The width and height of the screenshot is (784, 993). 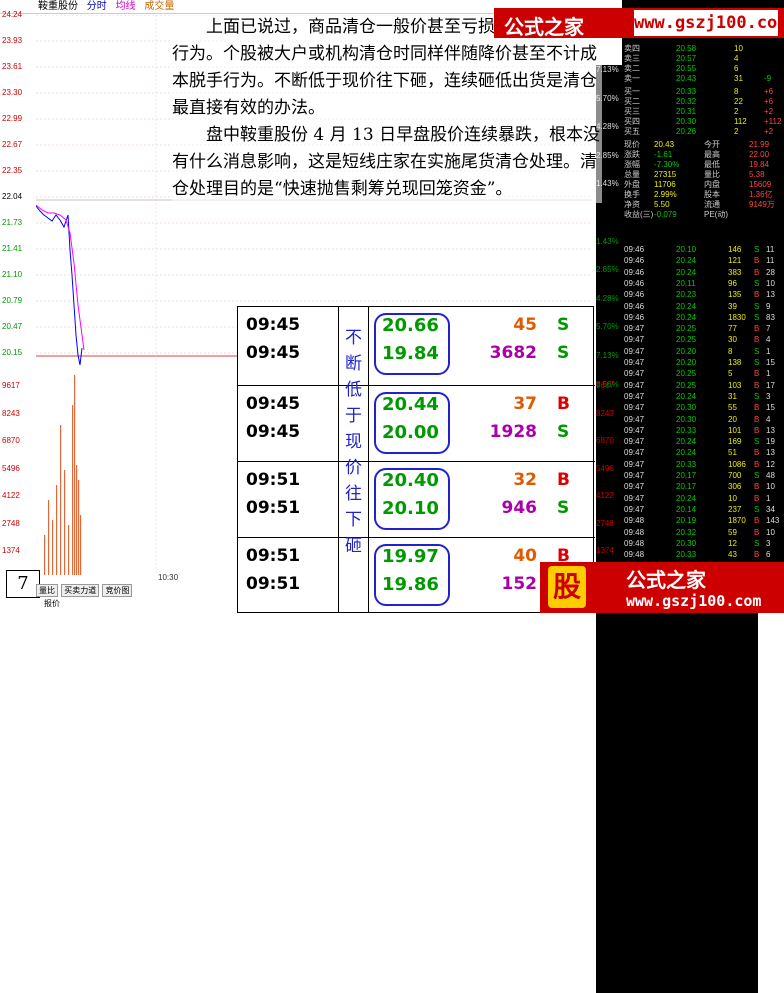 I want to click on volume-axis-label: 5496, so click(x=11, y=468).